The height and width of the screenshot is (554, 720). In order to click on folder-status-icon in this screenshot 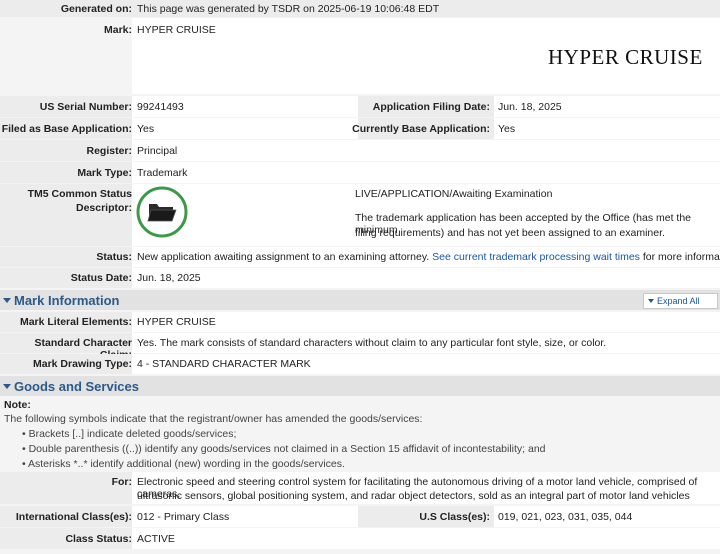, I will do `click(162, 212)`.